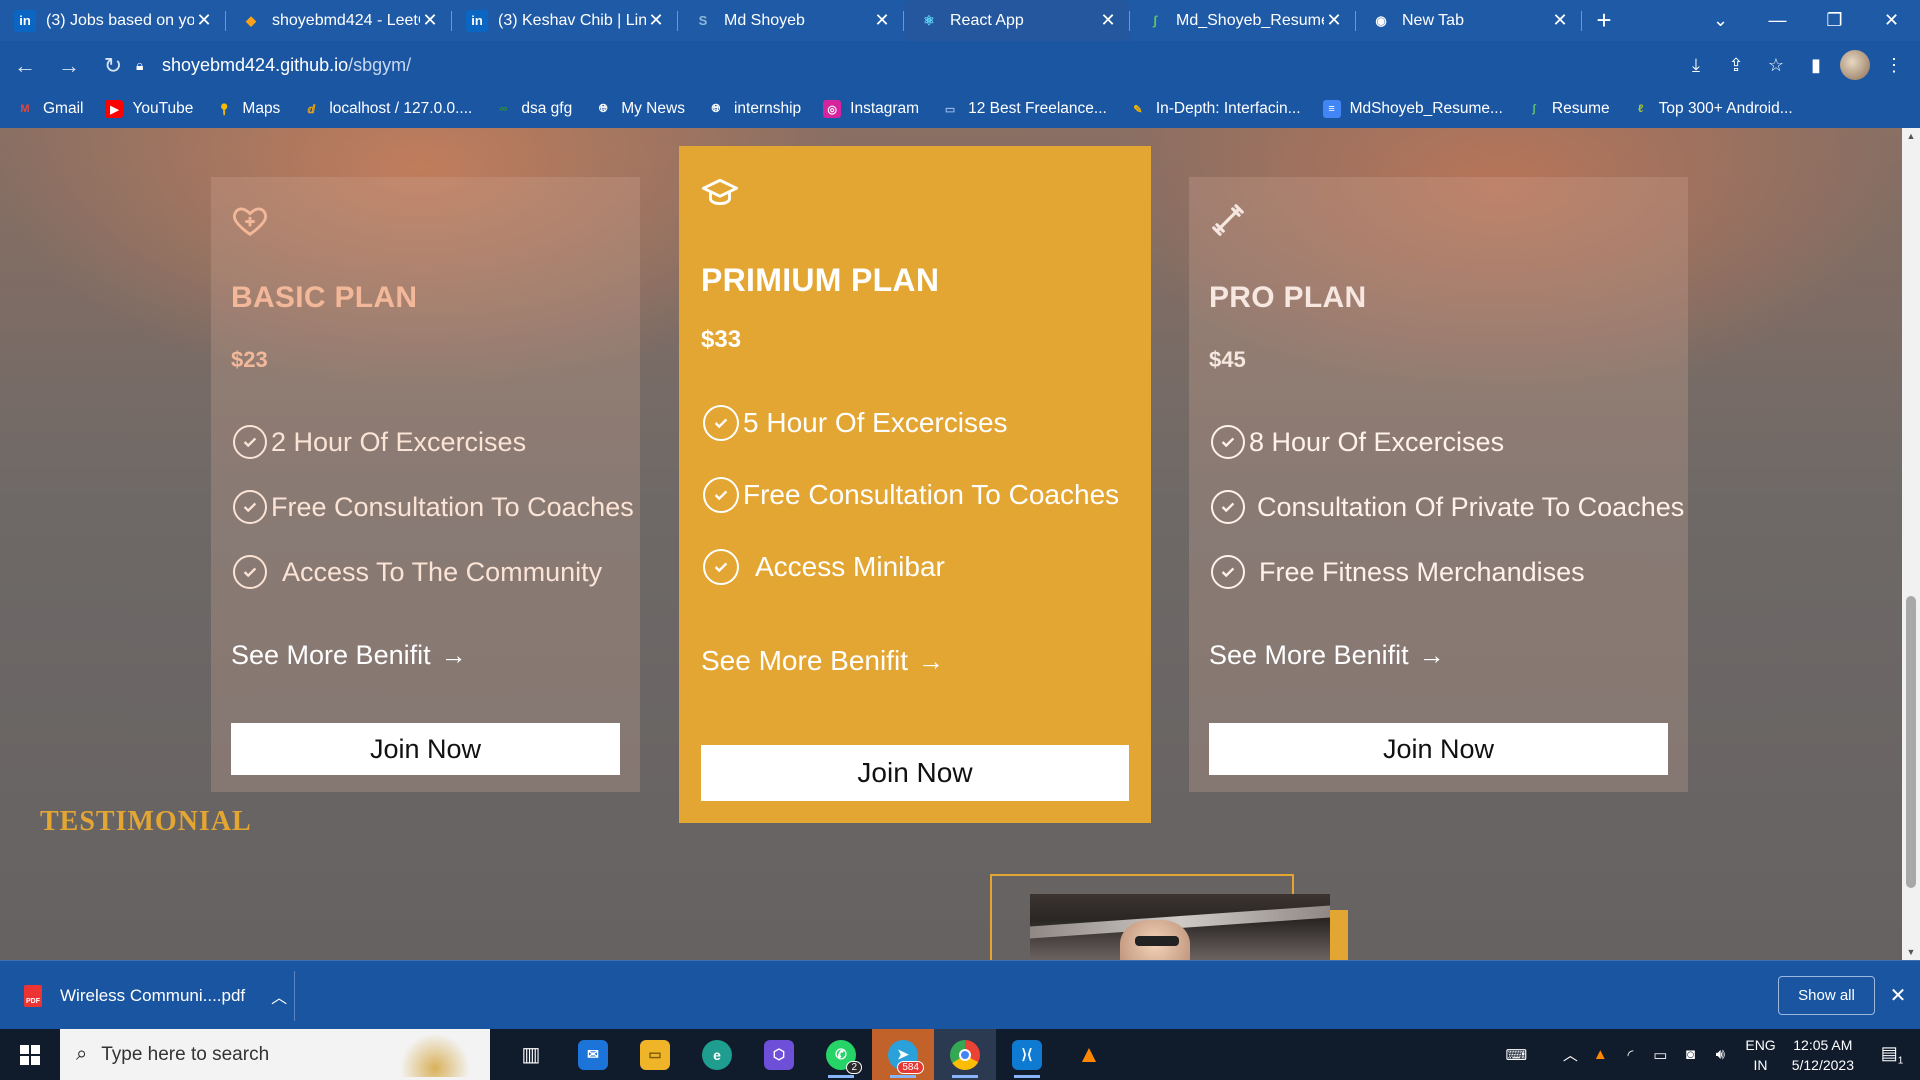 The height and width of the screenshot is (1080, 1920). What do you see at coordinates (1777, 20) in the screenshot?
I see `minimize-button: —` at bounding box center [1777, 20].